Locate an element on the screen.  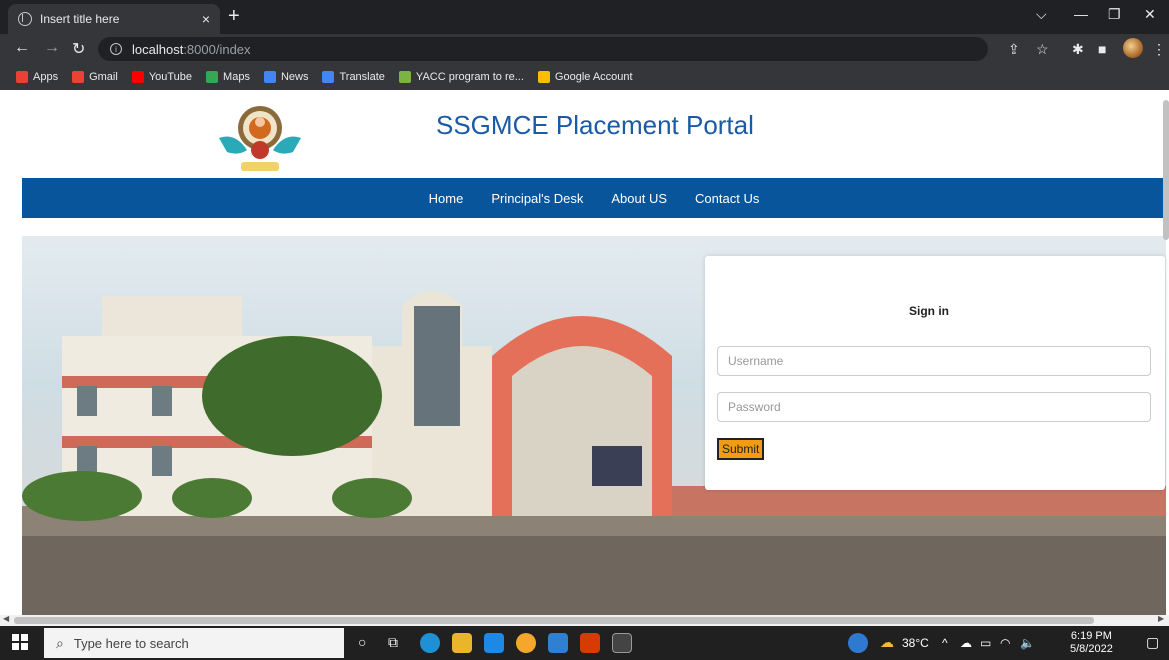
bookmark-item: Gmail is located at coordinates (95, 77).